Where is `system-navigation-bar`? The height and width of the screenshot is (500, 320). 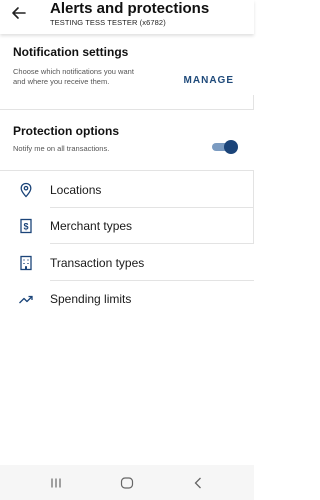
system-navigation-bar is located at coordinates (127, 482).